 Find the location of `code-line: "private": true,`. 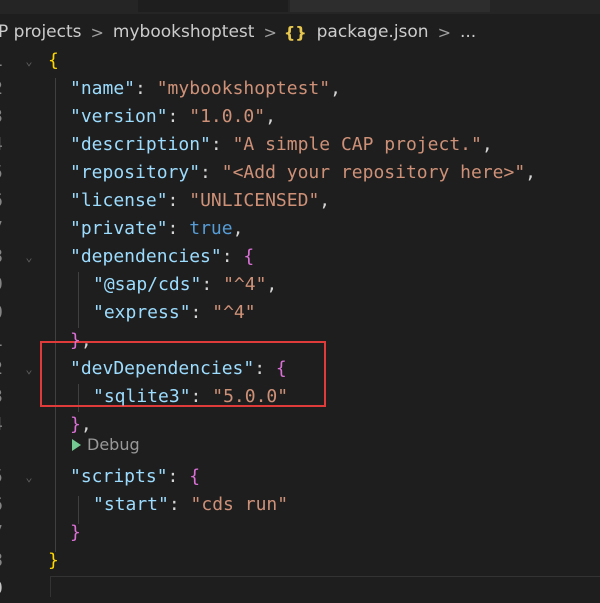

code-line: "private": true, is located at coordinates (156, 229).